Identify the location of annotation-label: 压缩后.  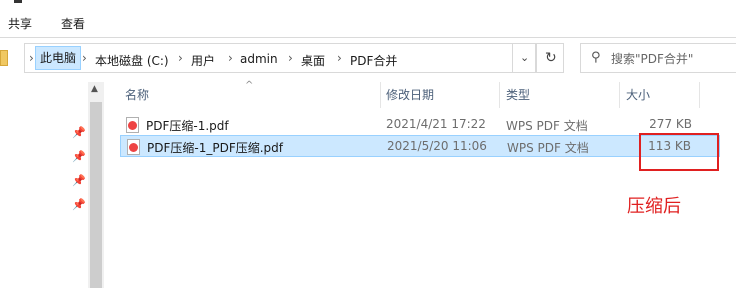
(654, 206).